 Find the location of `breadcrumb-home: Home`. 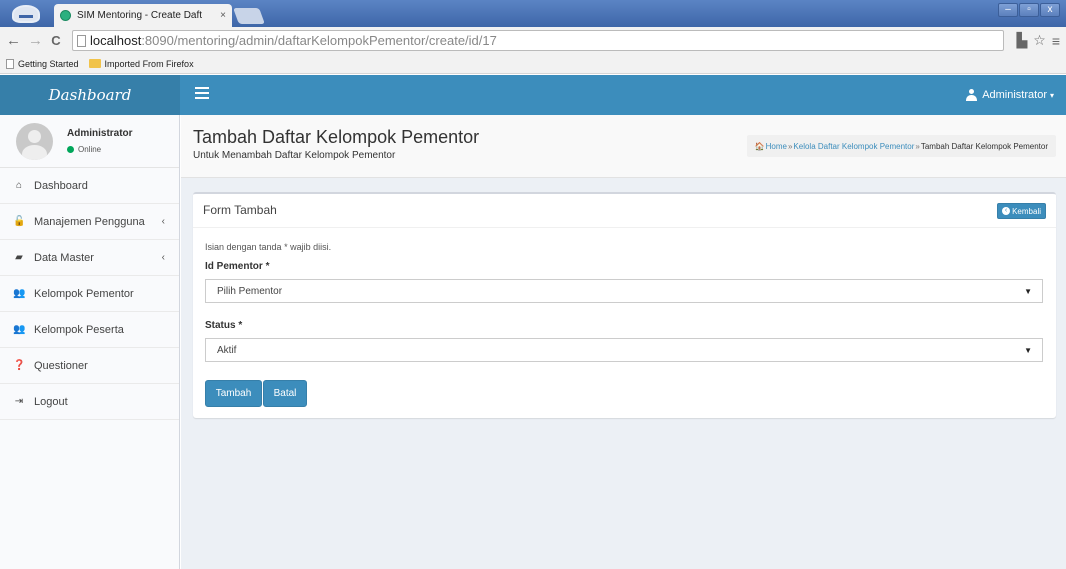

breadcrumb-home: Home is located at coordinates (776, 146).